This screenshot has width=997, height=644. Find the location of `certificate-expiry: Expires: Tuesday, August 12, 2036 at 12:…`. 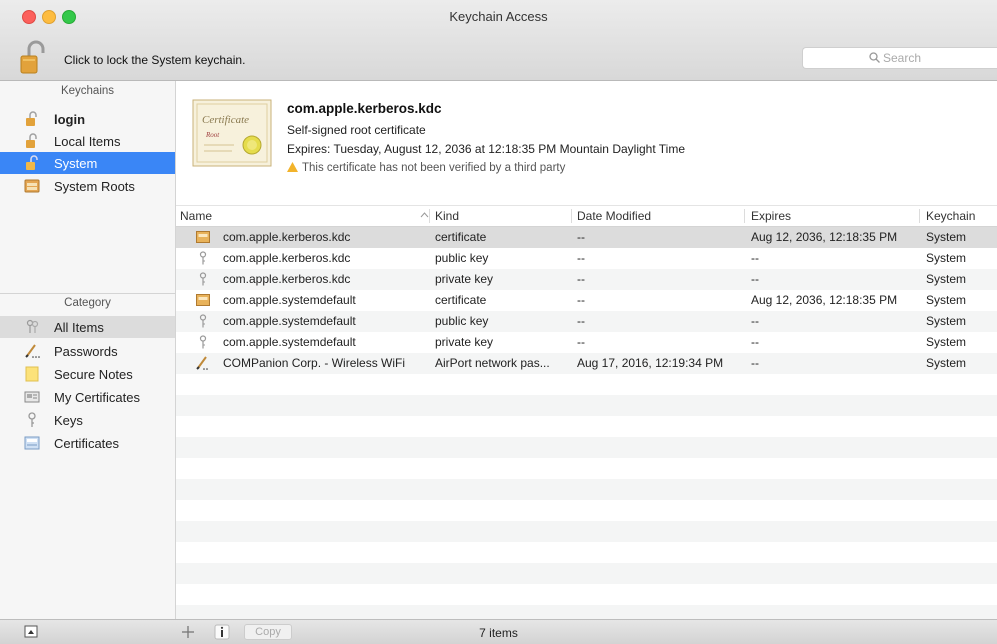

certificate-expiry: Expires: Tuesday, August 12, 2036 at 12:… is located at coordinates (486, 149).